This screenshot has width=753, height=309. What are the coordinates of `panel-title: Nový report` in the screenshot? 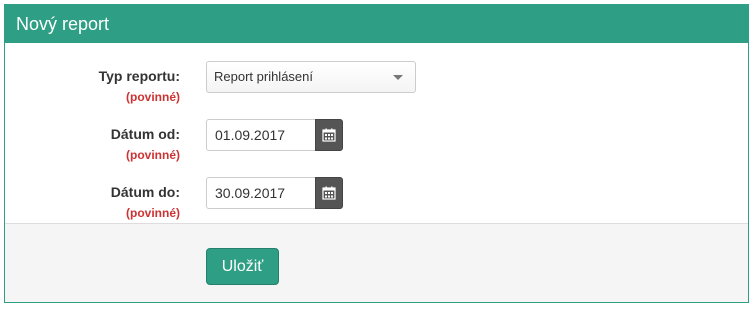 It's located at (376, 24).